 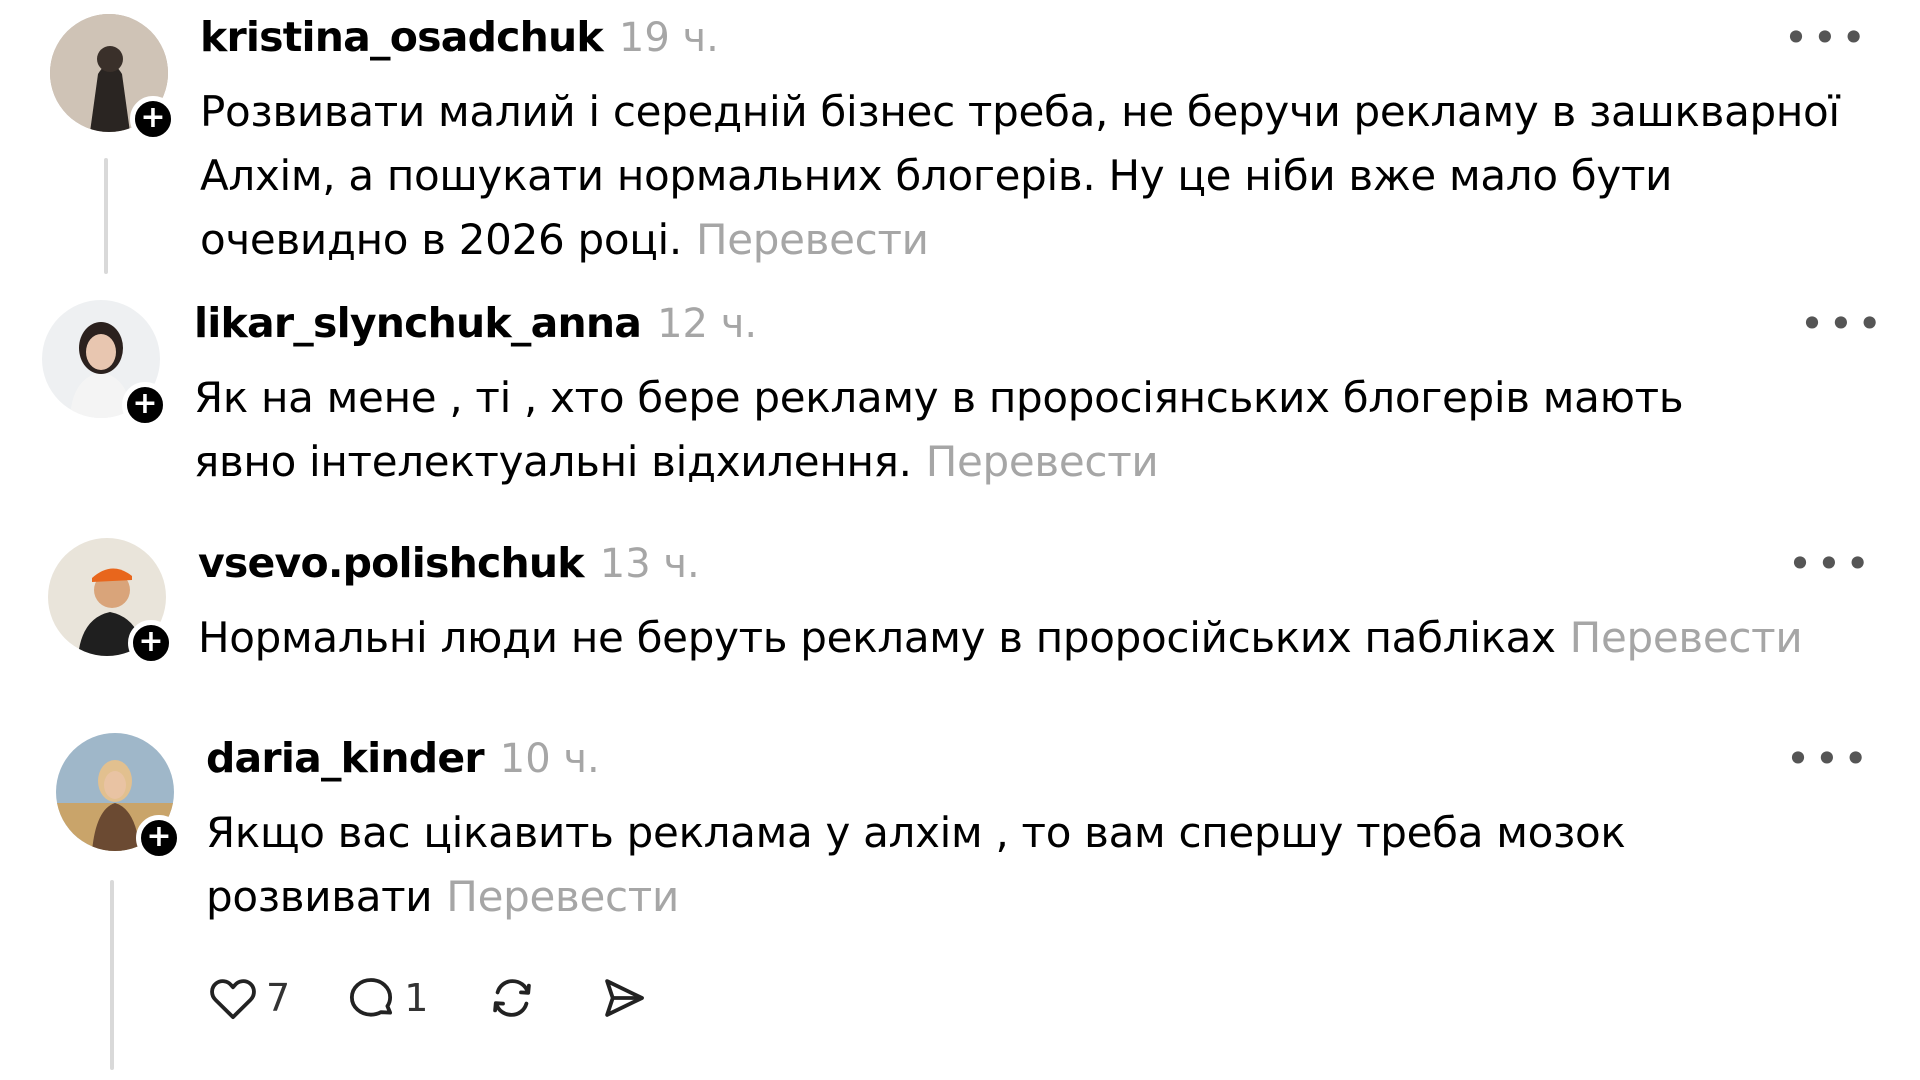 I want to click on username: likar_slynchuk_anna, so click(x=418, y=323).